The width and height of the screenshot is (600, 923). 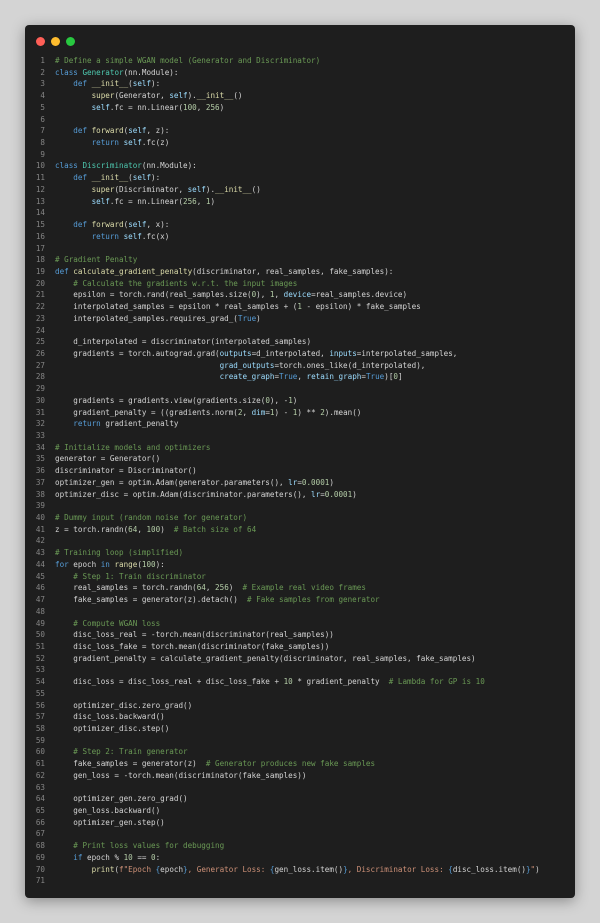 I want to click on line-number: 38, so click(x=40, y=494).